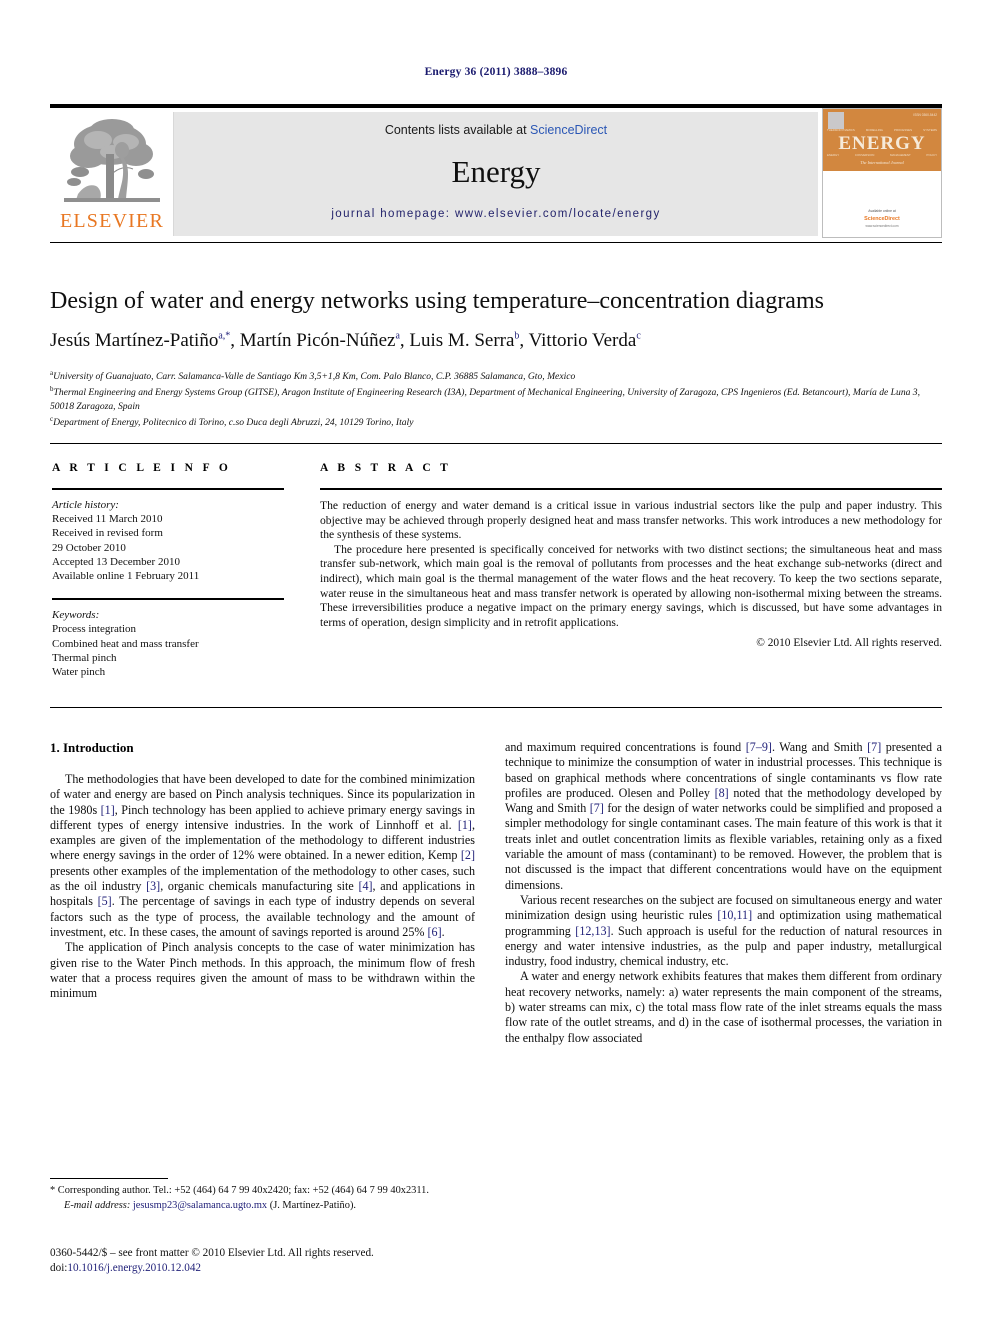 Image resolution: width=992 pixels, height=1323 pixels. What do you see at coordinates (759, 747) in the screenshot?
I see `citation-ref: [7–9]` at bounding box center [759, 747].